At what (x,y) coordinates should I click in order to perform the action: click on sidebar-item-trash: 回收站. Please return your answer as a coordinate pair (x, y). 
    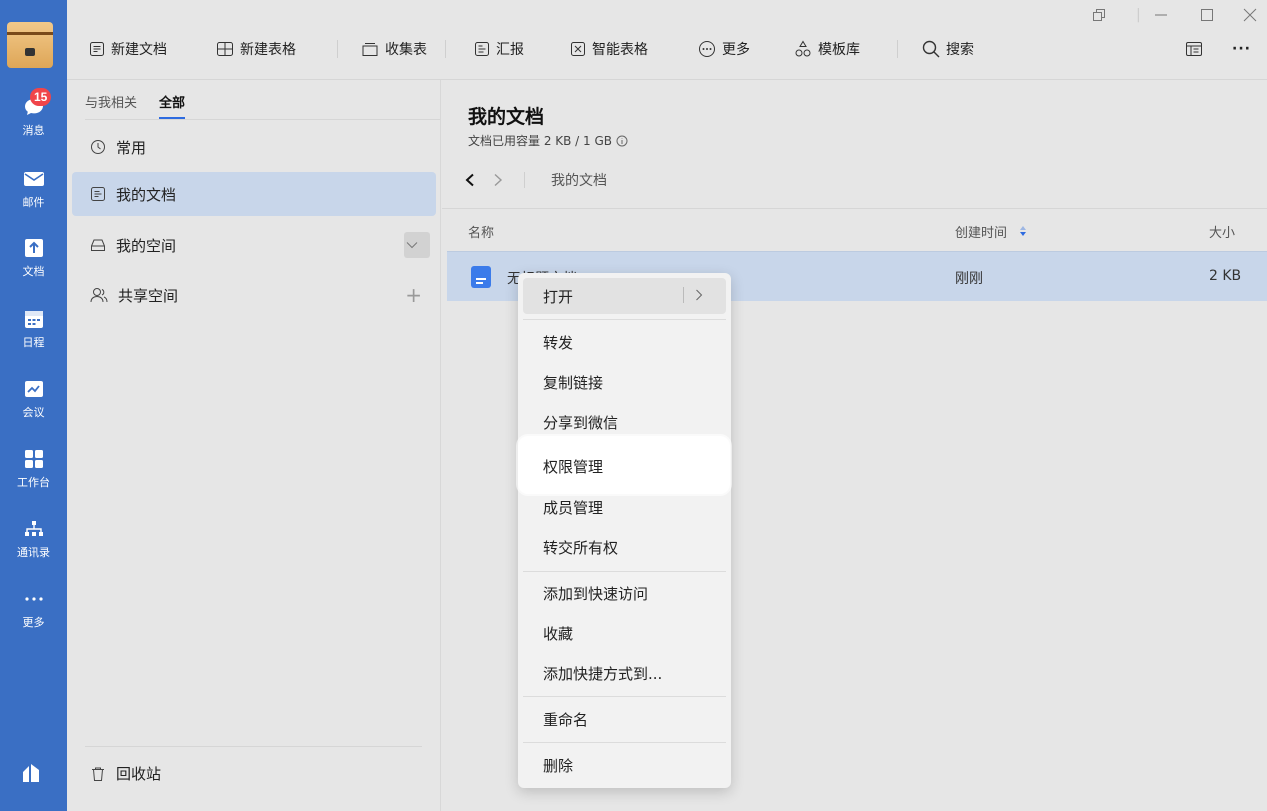
    Looking at the image, I should click on (125, 773).